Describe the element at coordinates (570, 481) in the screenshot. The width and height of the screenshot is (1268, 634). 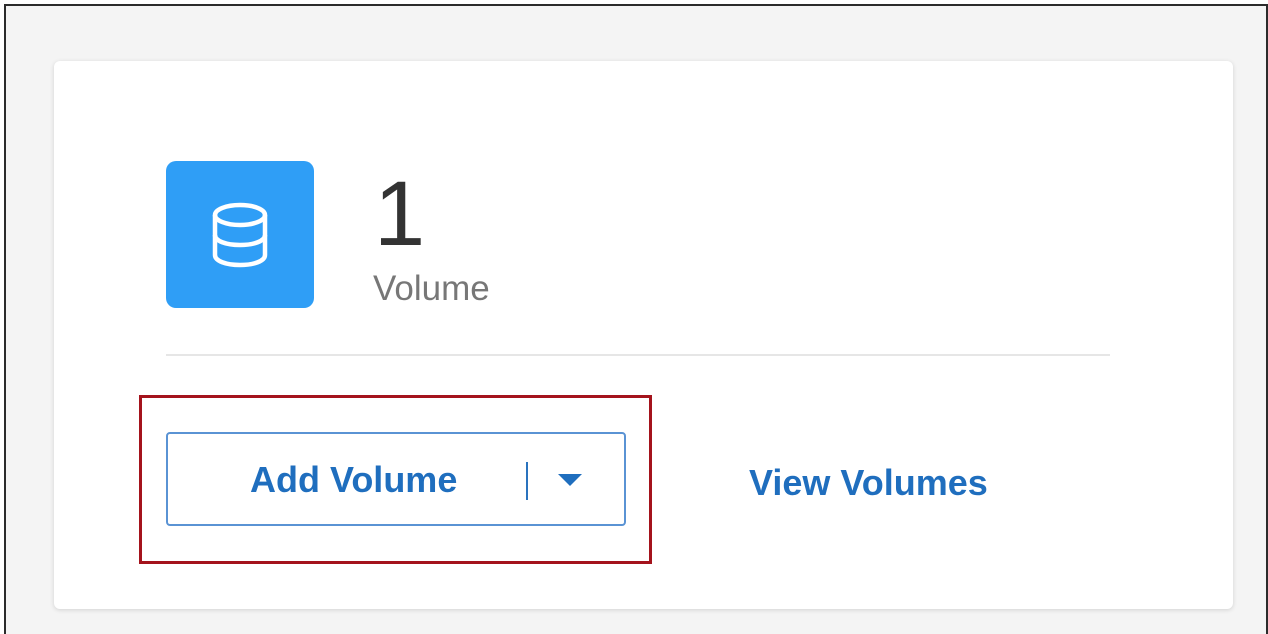
I see `caret-down-icon` at that location.